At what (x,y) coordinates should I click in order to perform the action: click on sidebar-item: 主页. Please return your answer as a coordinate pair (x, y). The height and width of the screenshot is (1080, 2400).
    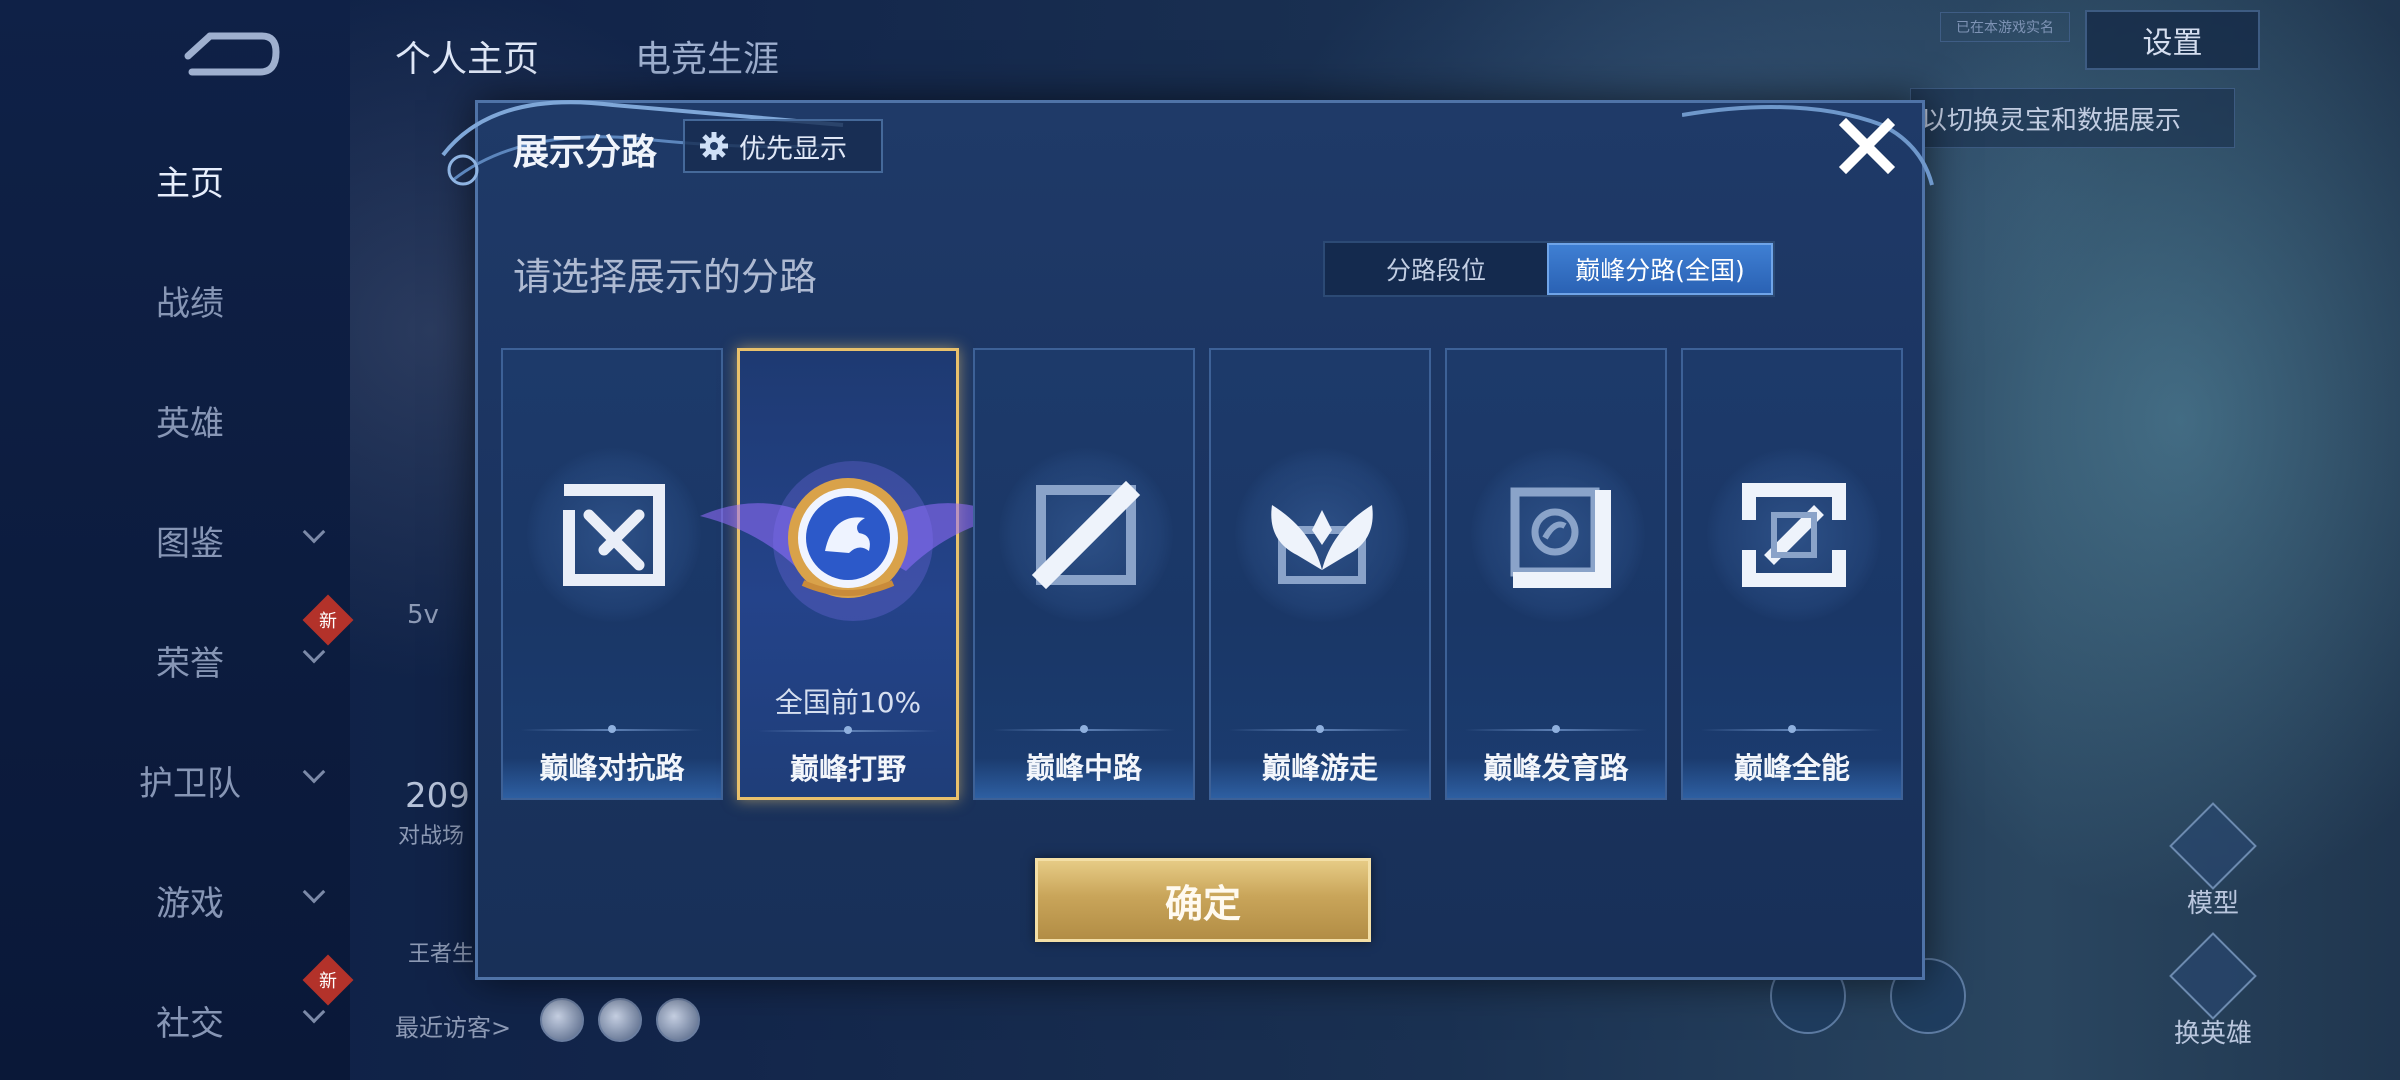
    Looking at the image, I should click on (175, 180).